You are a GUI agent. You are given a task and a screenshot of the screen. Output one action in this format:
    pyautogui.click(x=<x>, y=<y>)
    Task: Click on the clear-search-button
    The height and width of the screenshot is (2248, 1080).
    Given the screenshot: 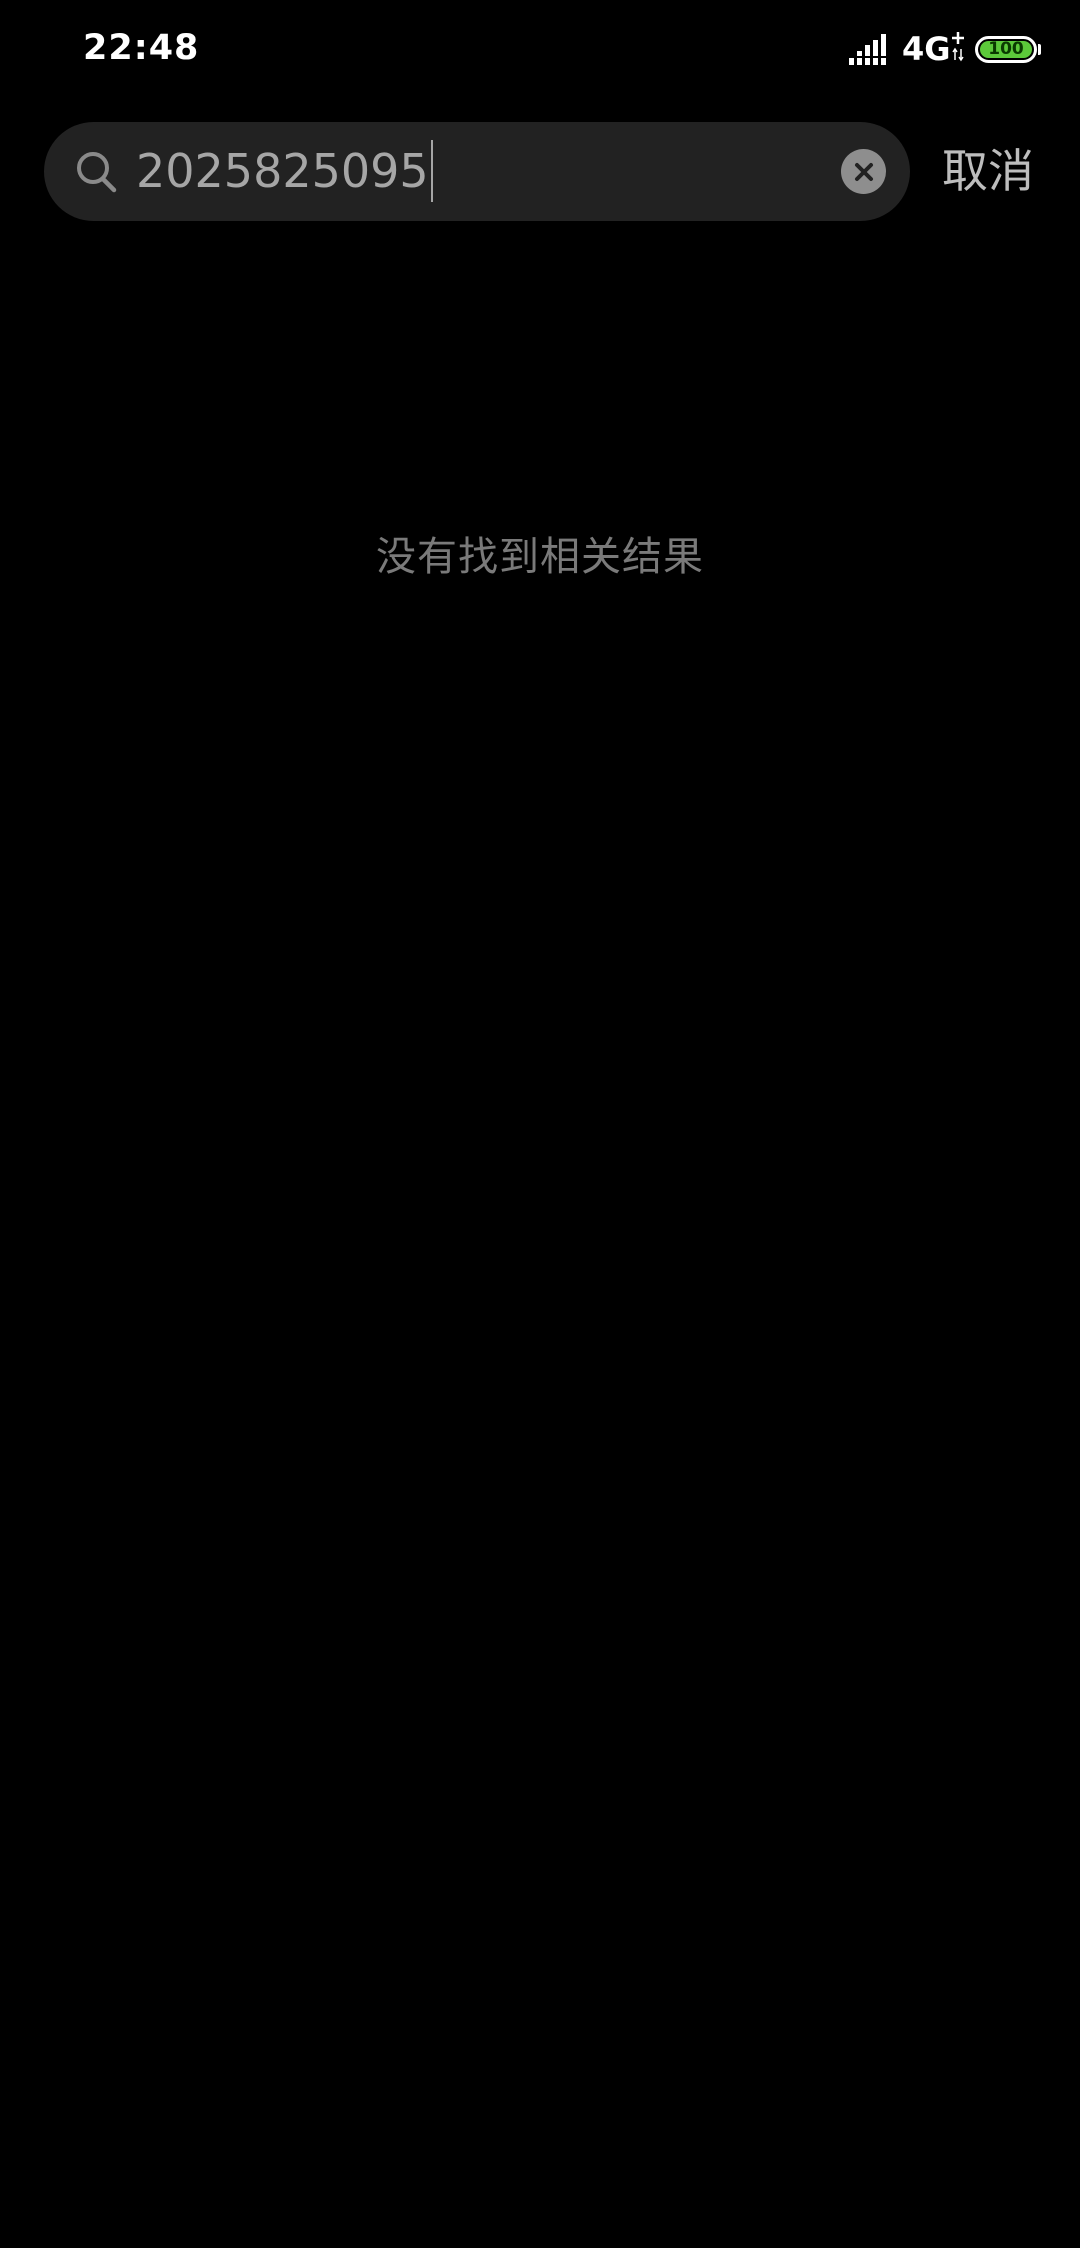 What is the action you would take?
    pyautogui.click(x=863, y=171)
    